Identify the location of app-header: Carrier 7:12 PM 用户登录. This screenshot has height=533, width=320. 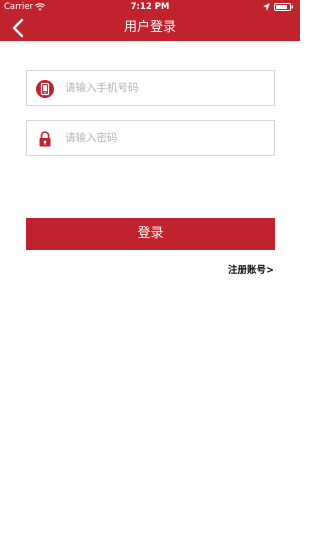
(150, 20).